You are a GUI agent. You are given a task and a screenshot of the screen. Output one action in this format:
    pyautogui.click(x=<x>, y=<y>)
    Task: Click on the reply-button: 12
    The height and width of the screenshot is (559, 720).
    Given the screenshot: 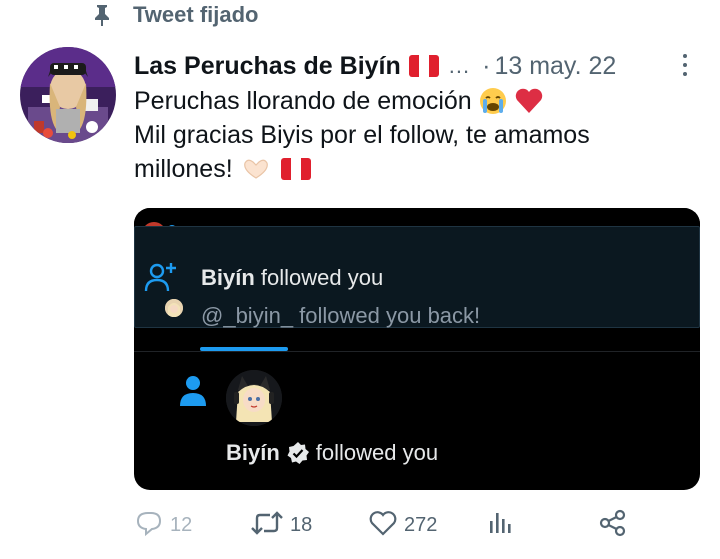 What is the action you would take?
    pyautogui.click(x=163, y=525)
    